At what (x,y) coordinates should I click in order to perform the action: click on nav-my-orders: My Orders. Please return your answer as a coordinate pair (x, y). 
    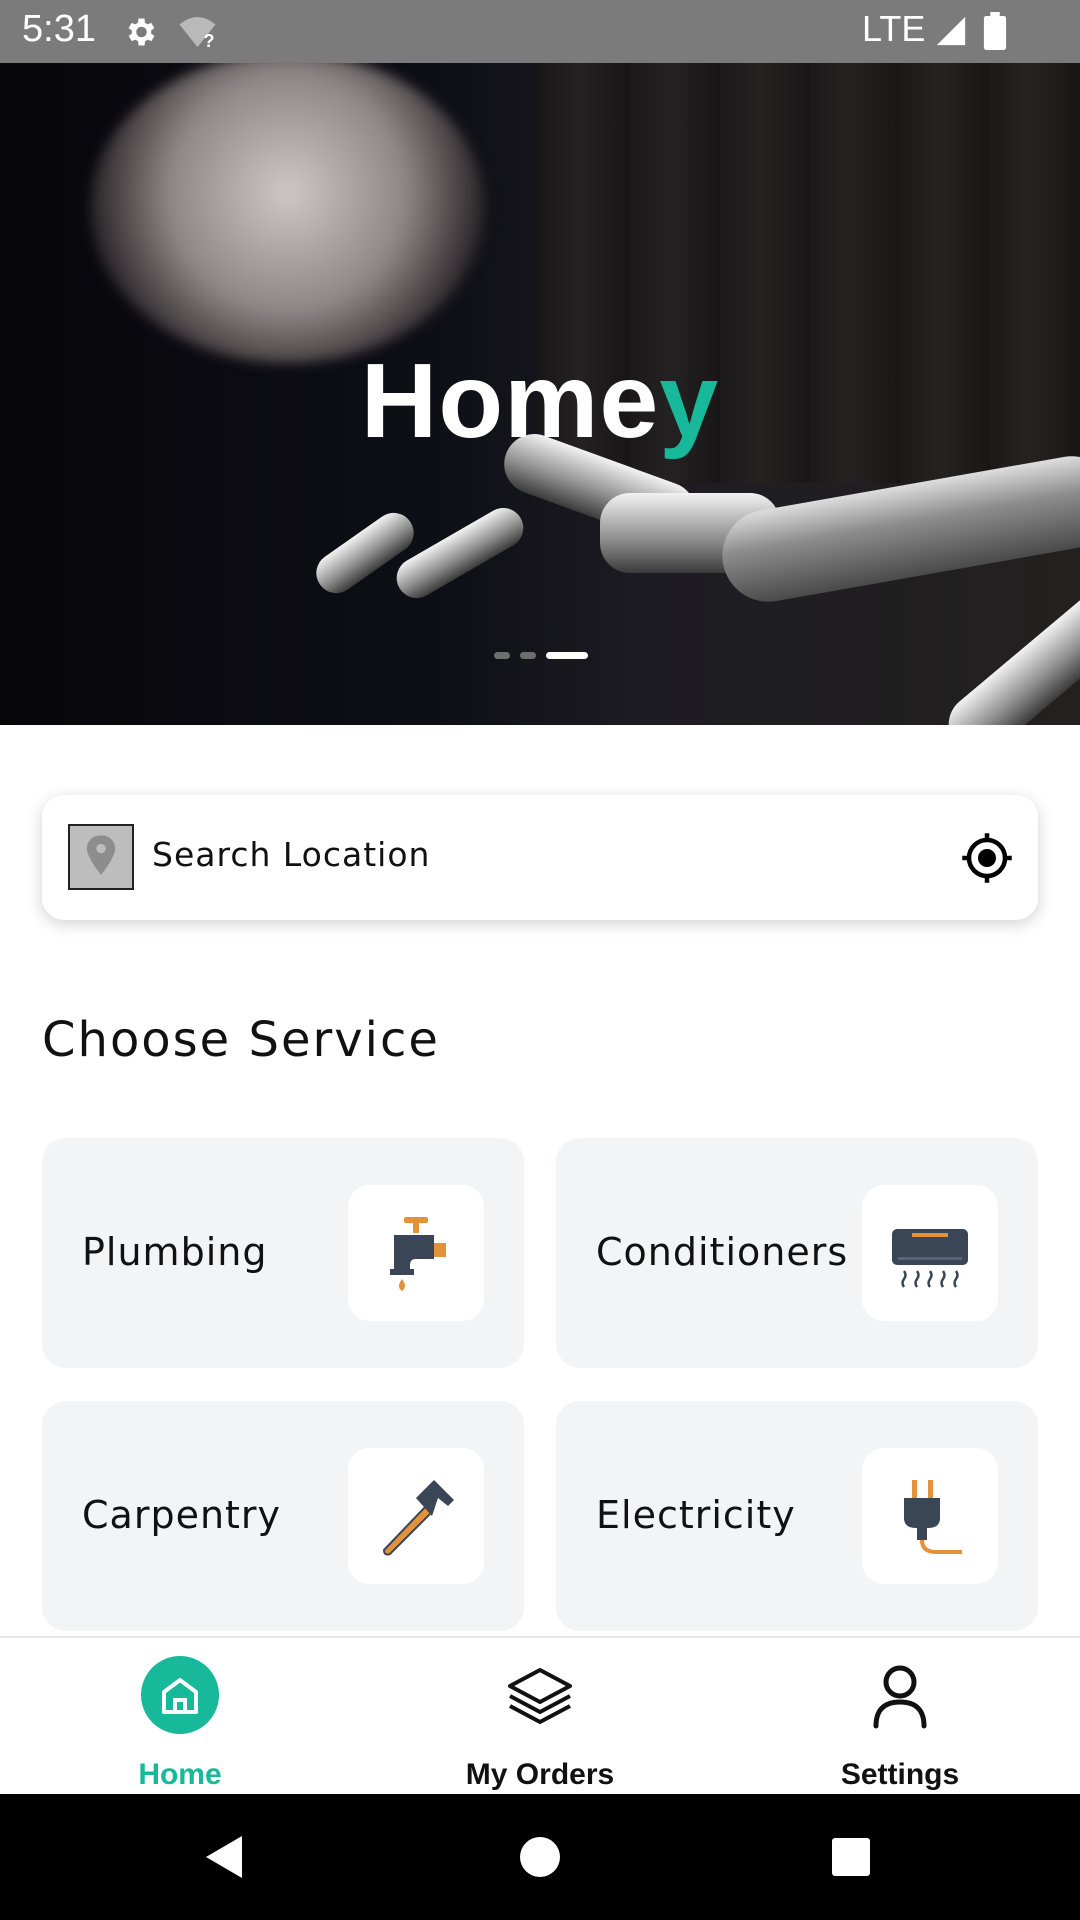
    Looking at the image, I should click on (540, 1717).